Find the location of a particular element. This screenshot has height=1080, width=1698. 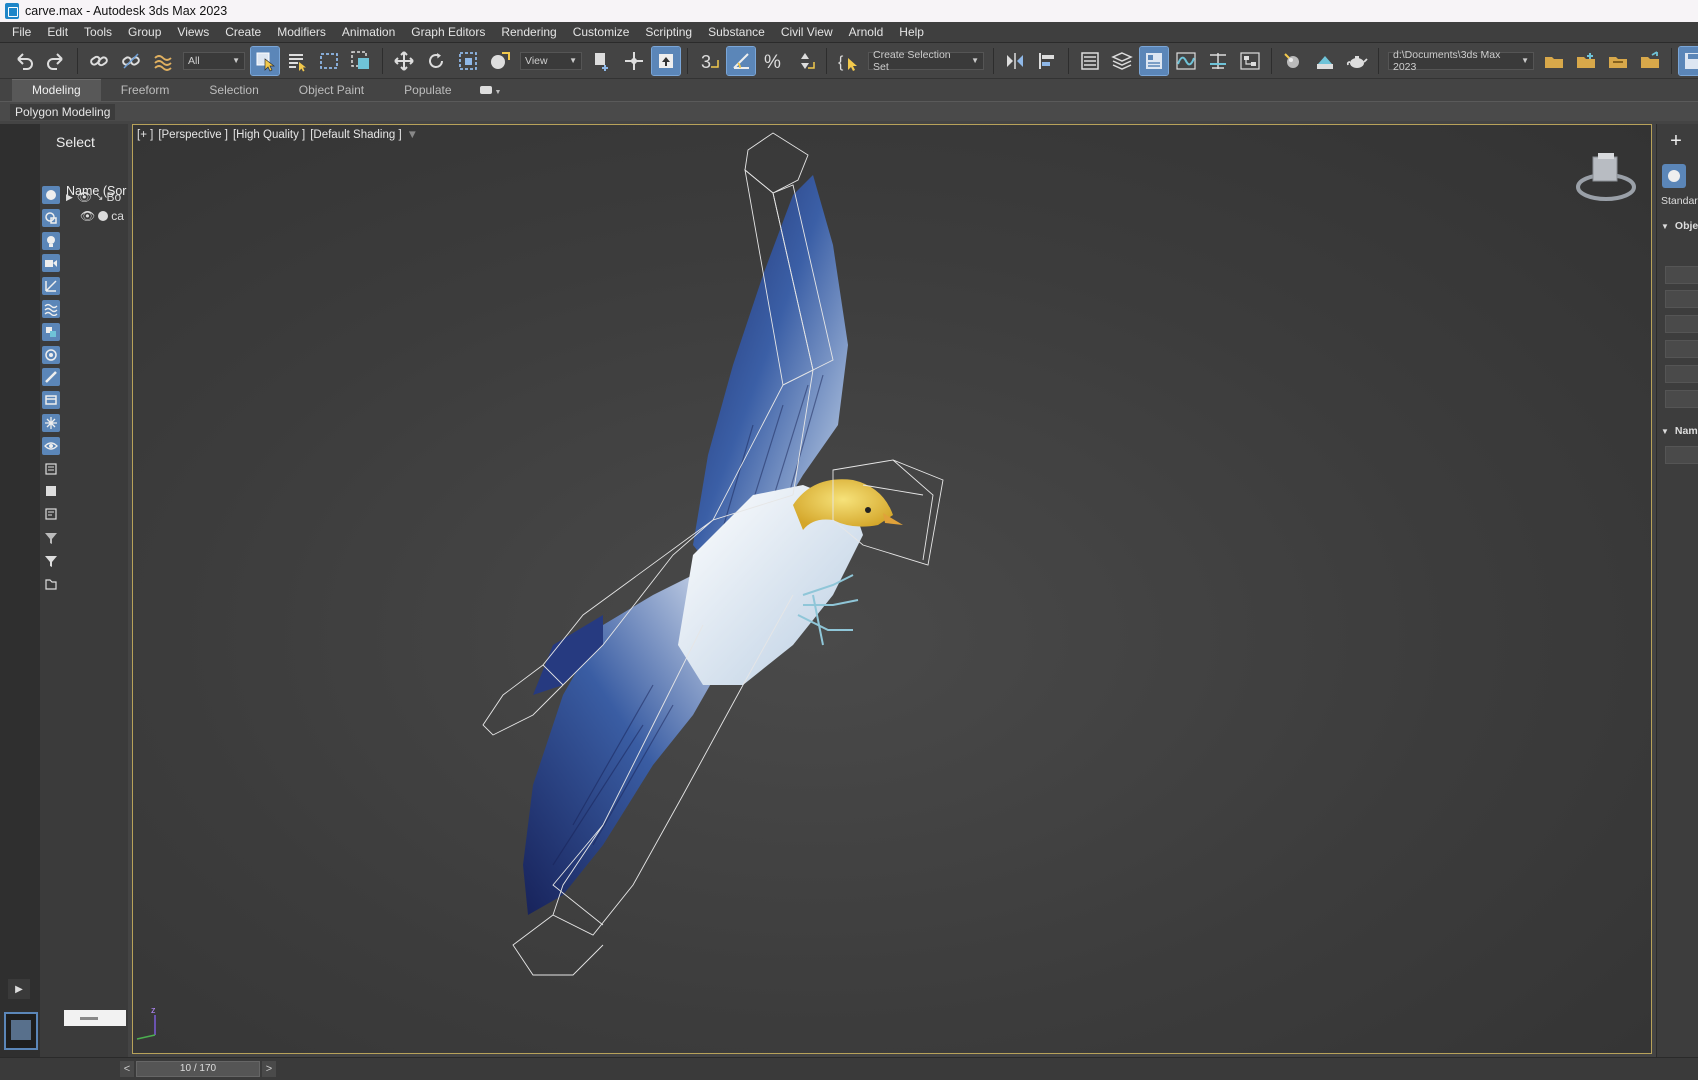

time-slider: 10 / 170 is located at coordinates (198, 1069).